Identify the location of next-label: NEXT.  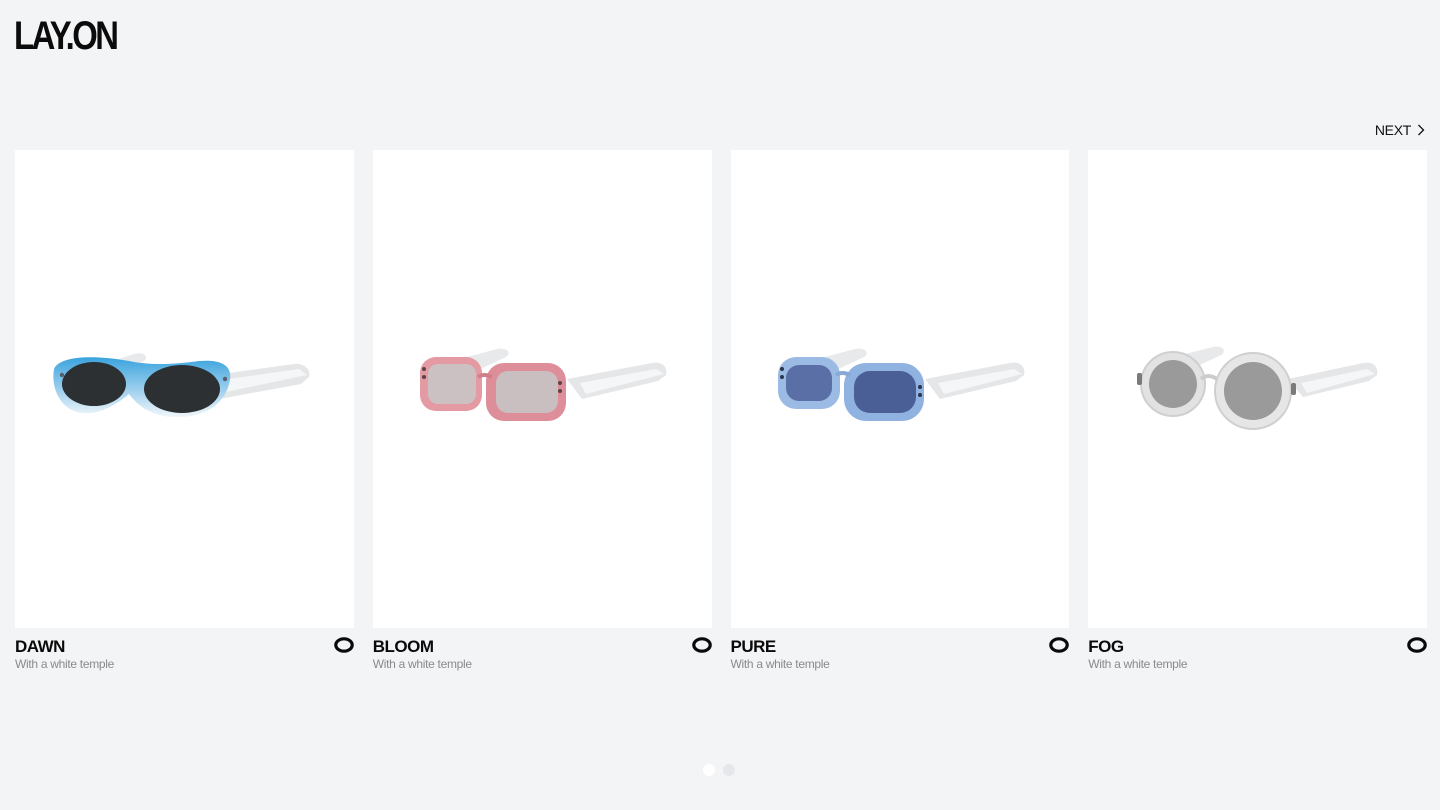
(1392, 130).